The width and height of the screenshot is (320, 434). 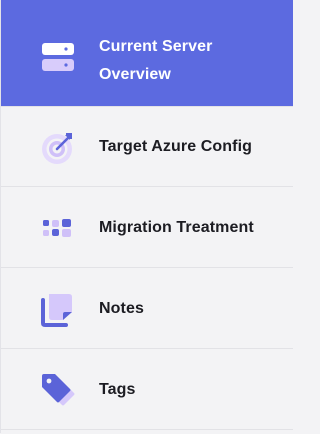 I want to click on sidebar-item-label-line1: Current Server, so click(x=156, y=46).